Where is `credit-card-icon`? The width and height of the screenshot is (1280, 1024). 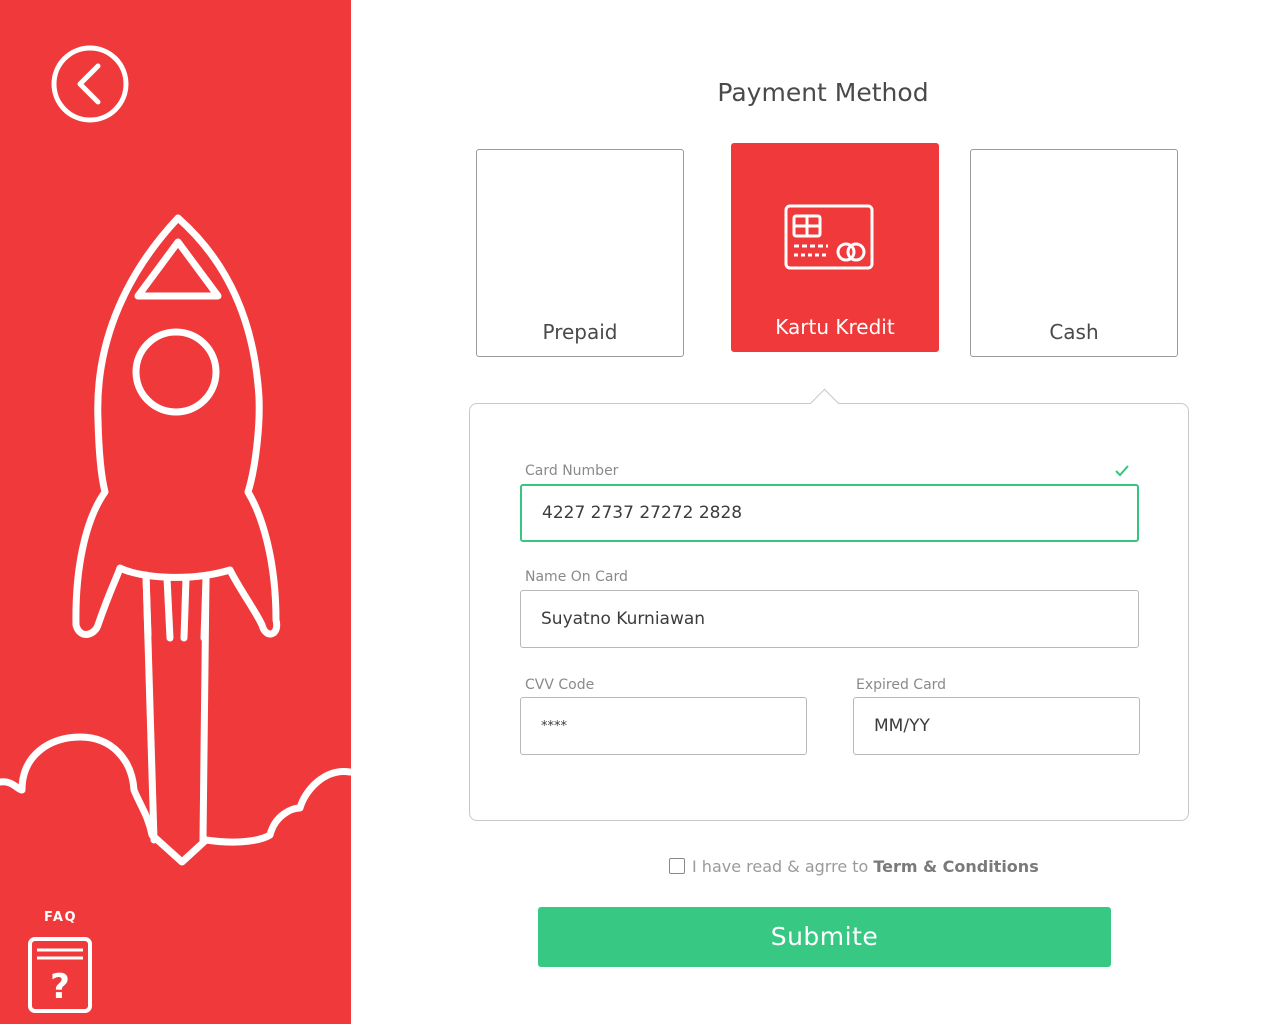 credit-card-icon is located at coordinates (829, 237).